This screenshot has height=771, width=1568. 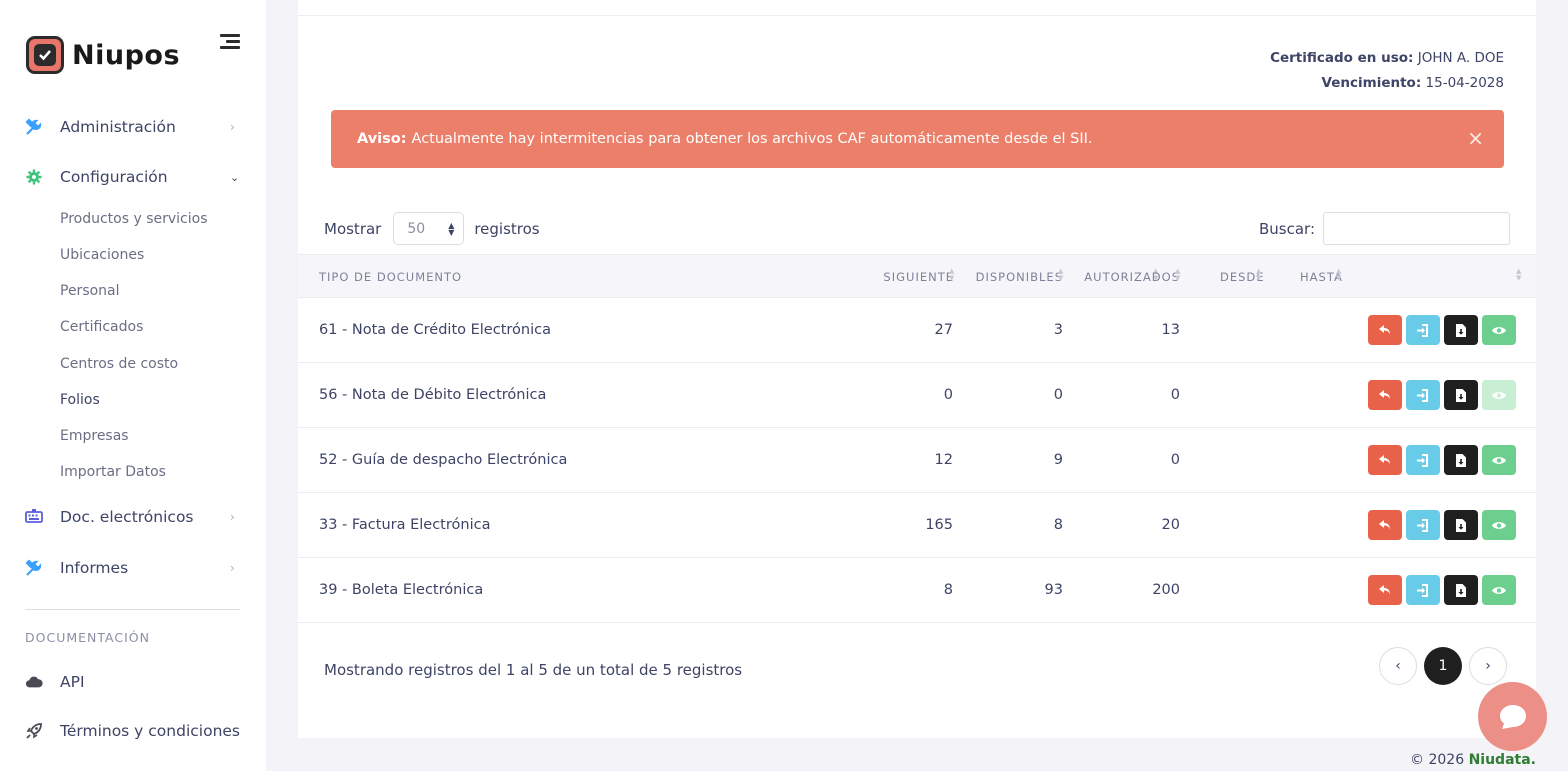 I want to click on section-title: DOCUMENTACIÓN, so click(x=87, y=637).